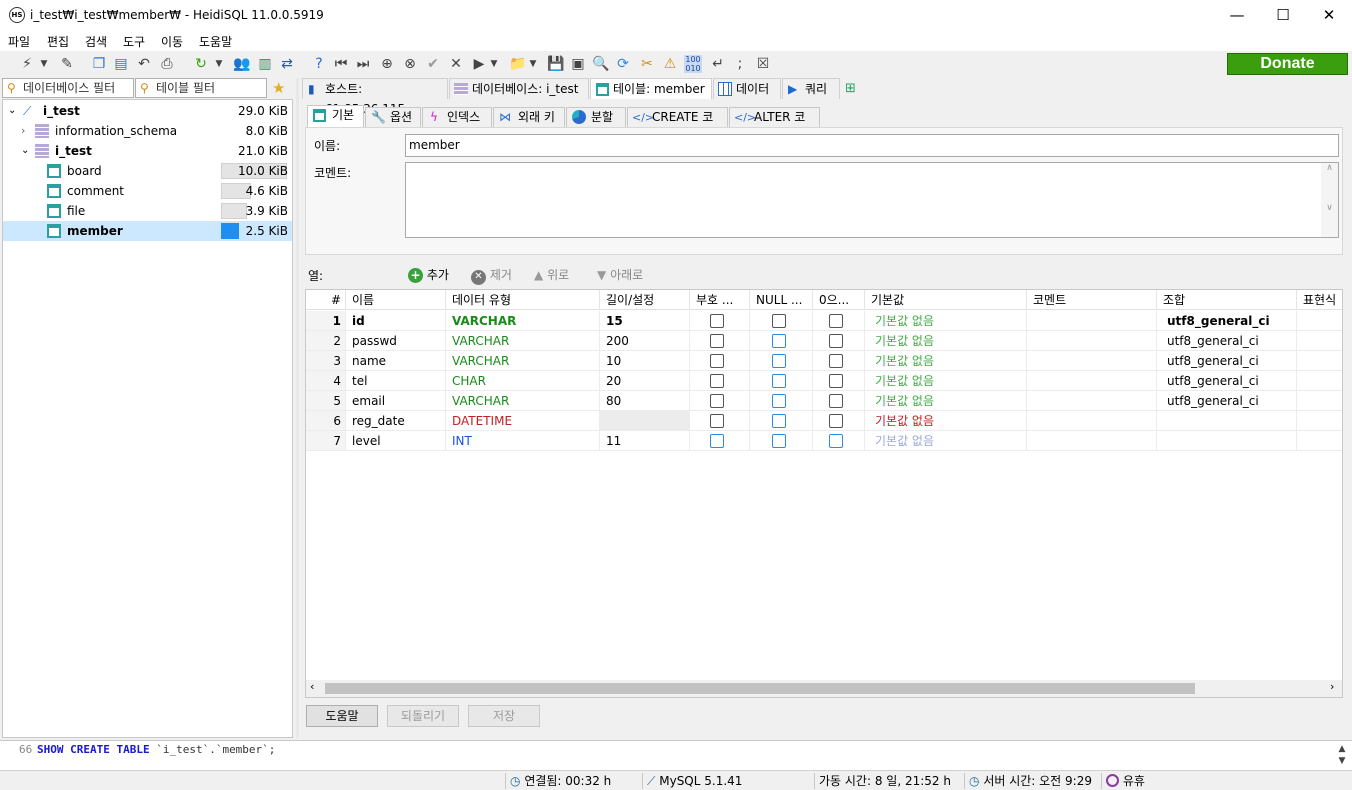 Image resolution: width=1352 pixels, height=790 pixels. Describe the element at coordinates (620, 275) in the screenshot. I see `move-down-button: ▼ 아래로` at that location.